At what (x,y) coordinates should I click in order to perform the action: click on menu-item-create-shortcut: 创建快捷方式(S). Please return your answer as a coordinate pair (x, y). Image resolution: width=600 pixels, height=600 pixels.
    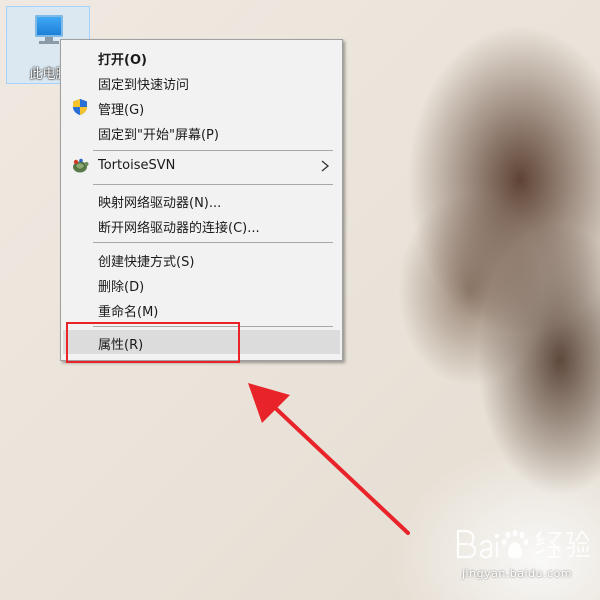
    Looking at the image, I should click on (201, 259).